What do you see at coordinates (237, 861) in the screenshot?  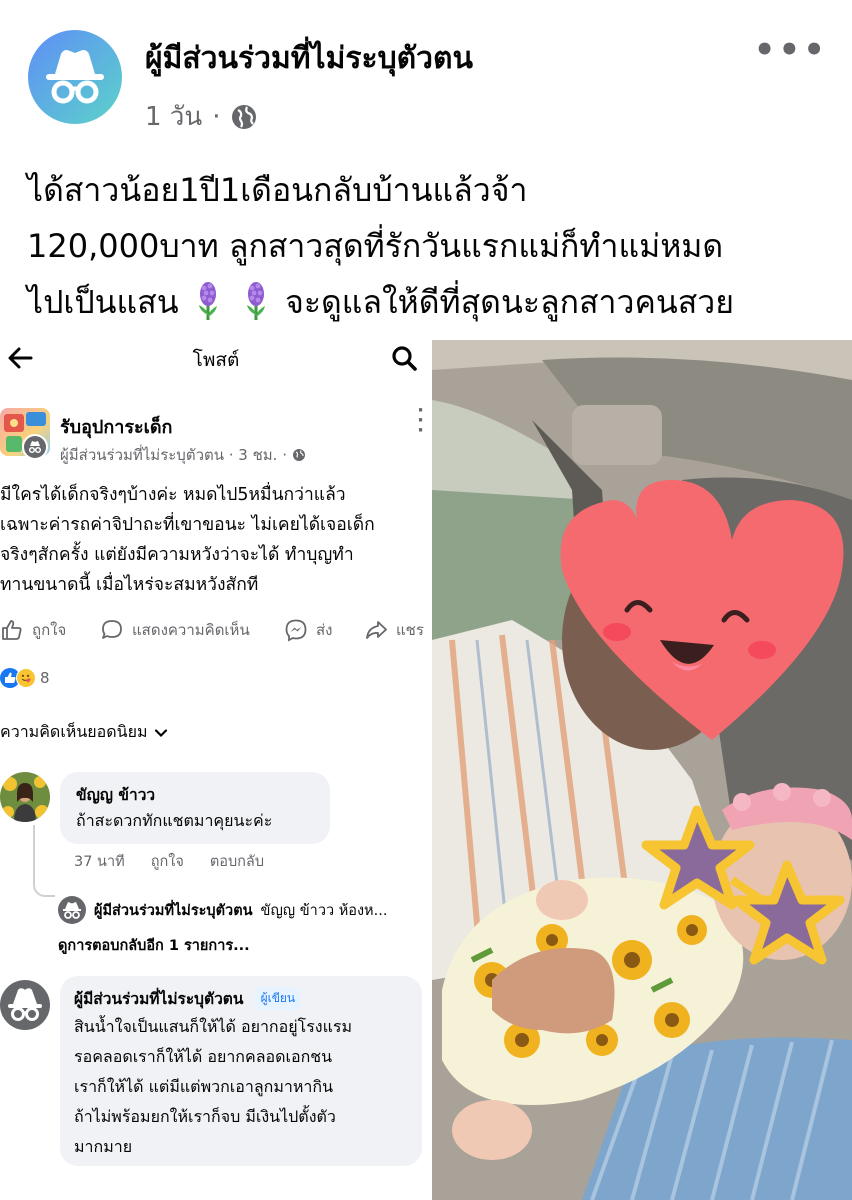 I see `comment-reply-button: ตอบกลับ` at bounding box center [237, 861].